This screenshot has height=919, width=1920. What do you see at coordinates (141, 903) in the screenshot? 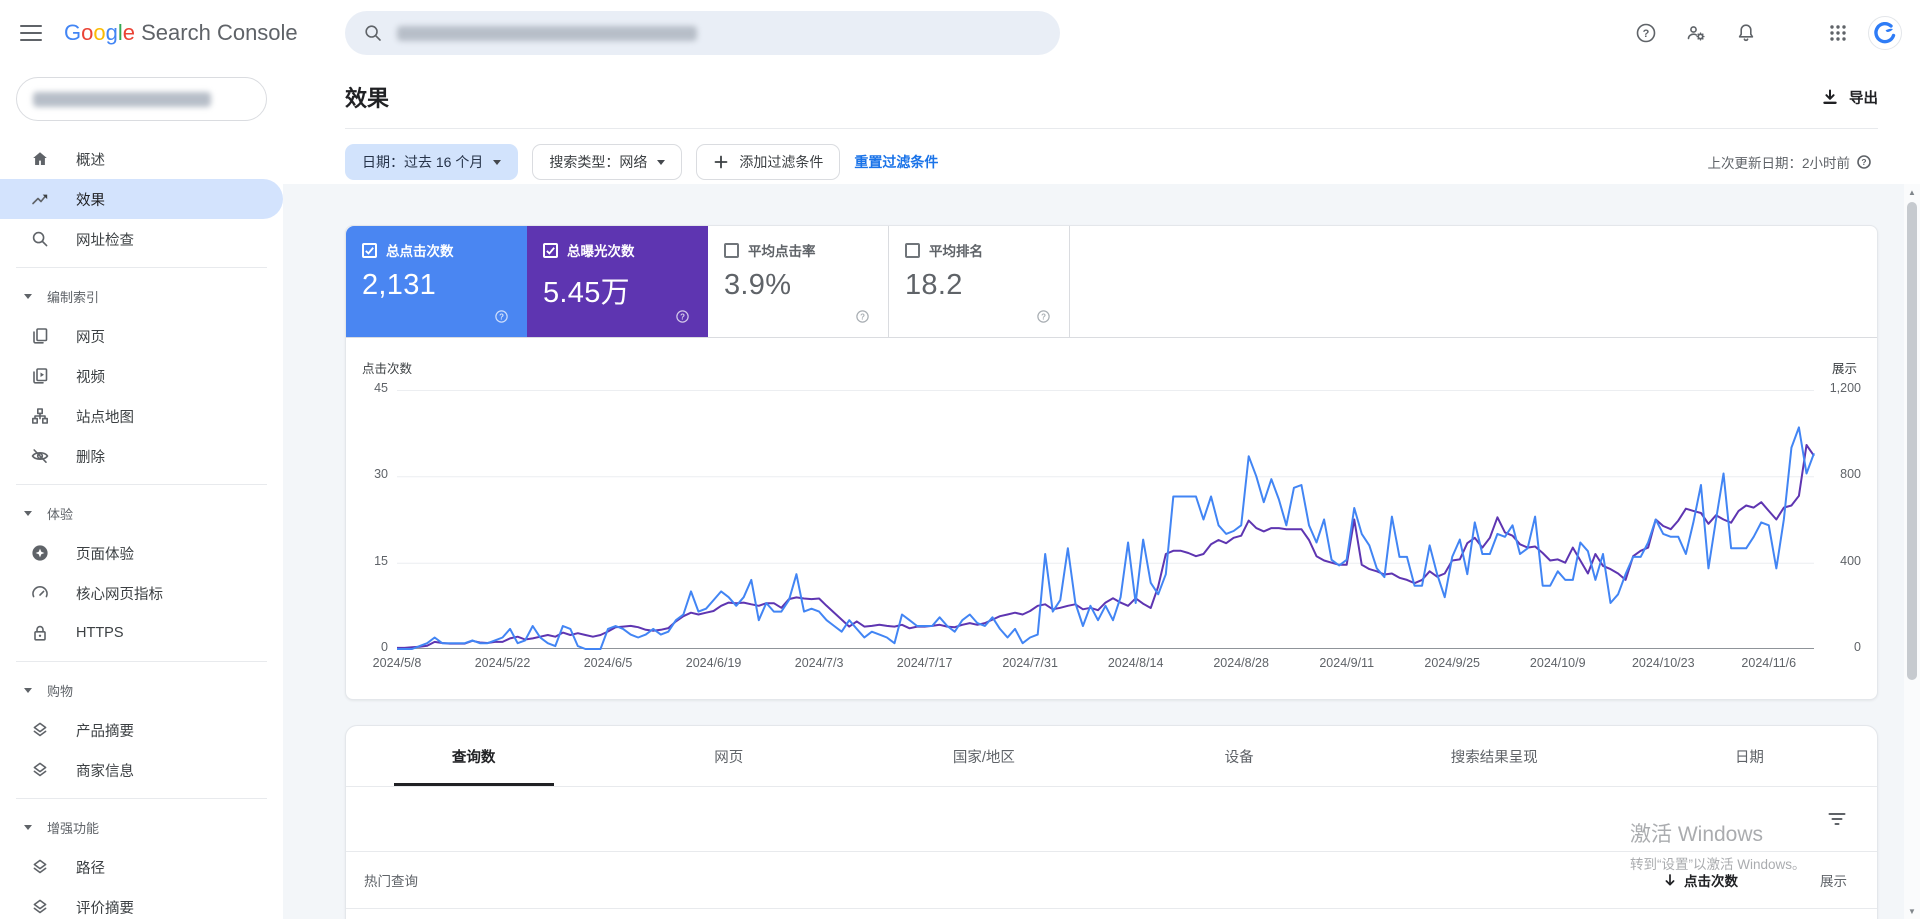
I see `sidebar-item-review-snippets: 评价摘要` at bounding box center [141, 903].